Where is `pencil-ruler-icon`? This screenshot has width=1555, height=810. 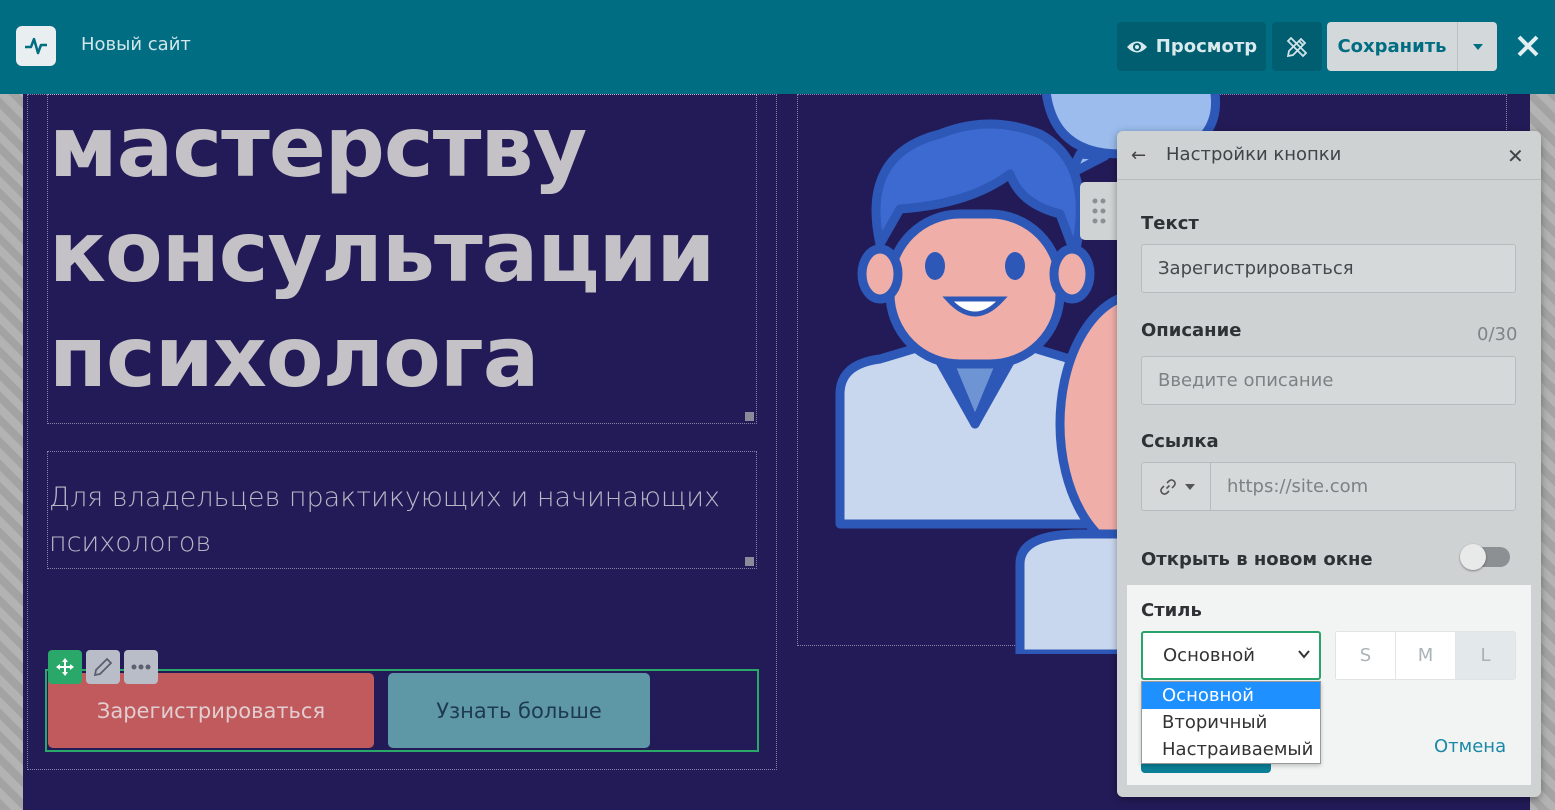 pencil-ruler-icon is located at coordinates (1297, 46).